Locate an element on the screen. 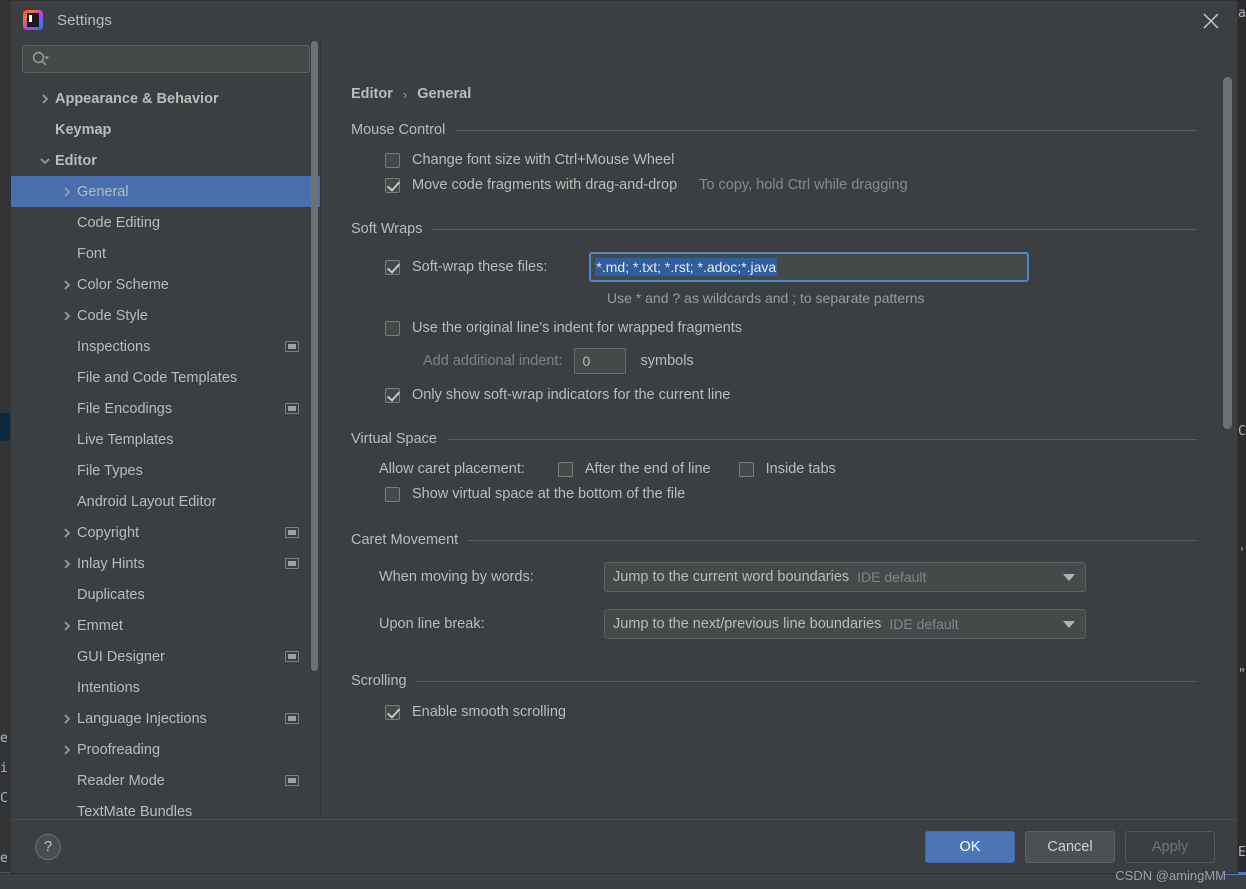 Image resolution: width=1246 pixels, height=889 pixels. intellij-idea-icon is located at coordinates (33, 20).